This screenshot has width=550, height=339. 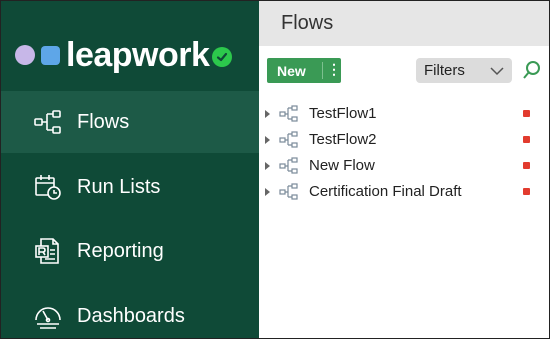 I want to click on page-header: Flows, so click(x=404, y=23).